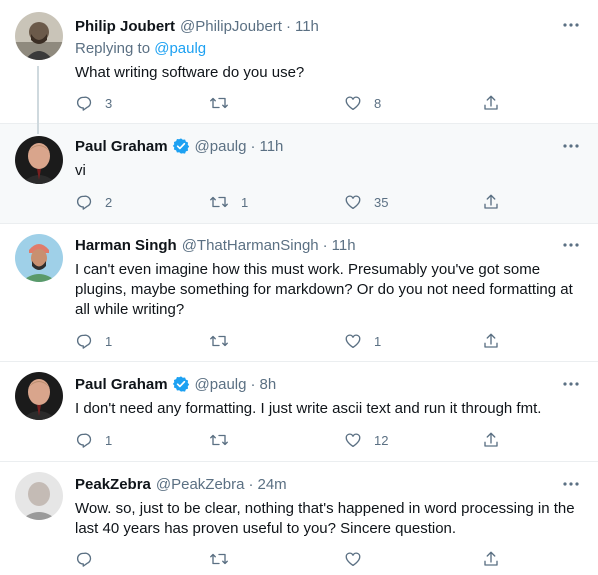  I want to click on author-handle: @PeakZebra, so click(200, 484).